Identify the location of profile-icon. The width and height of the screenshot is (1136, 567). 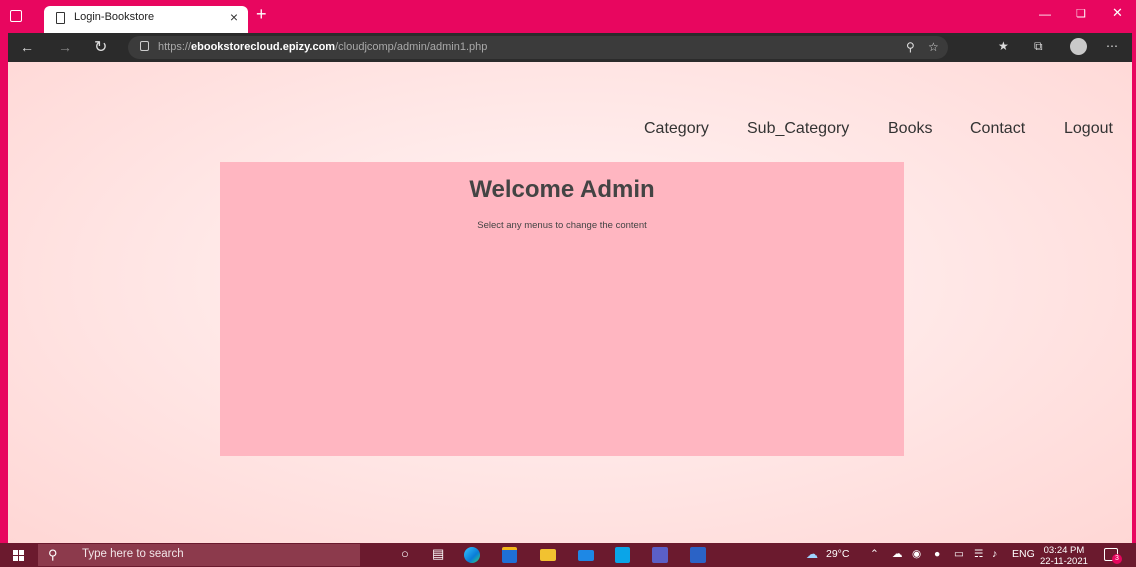
(1078, 46).